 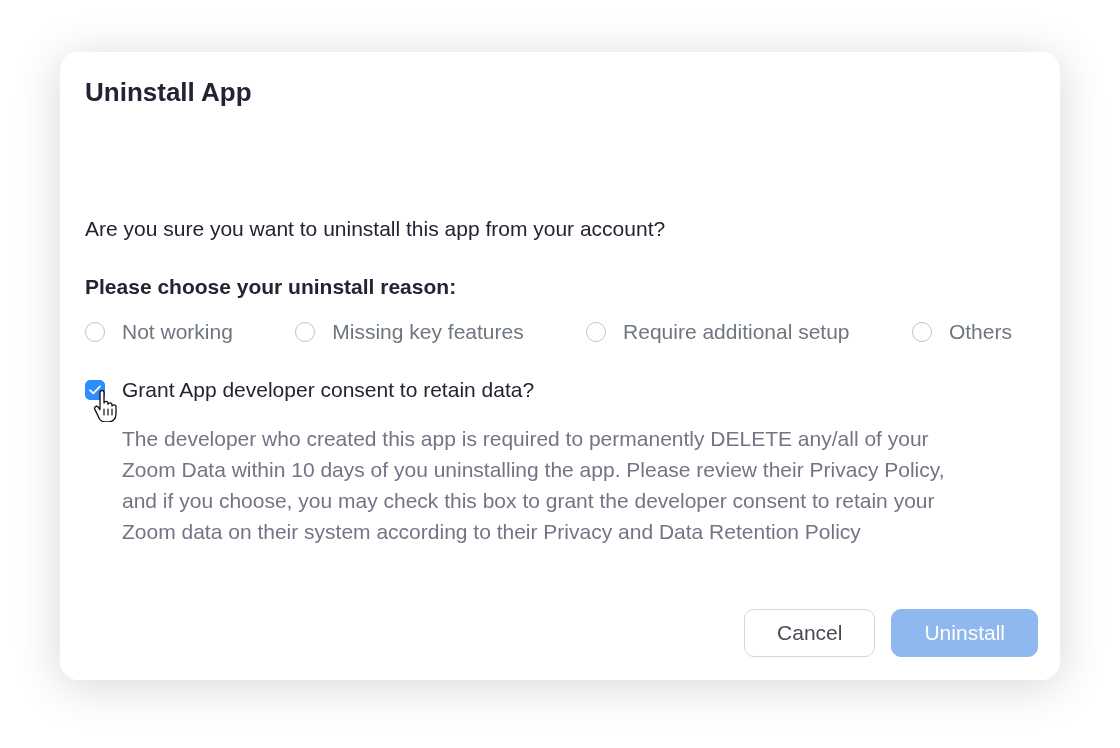 I want to click on cancel-button: Cancel, so click(x=810, y=633).